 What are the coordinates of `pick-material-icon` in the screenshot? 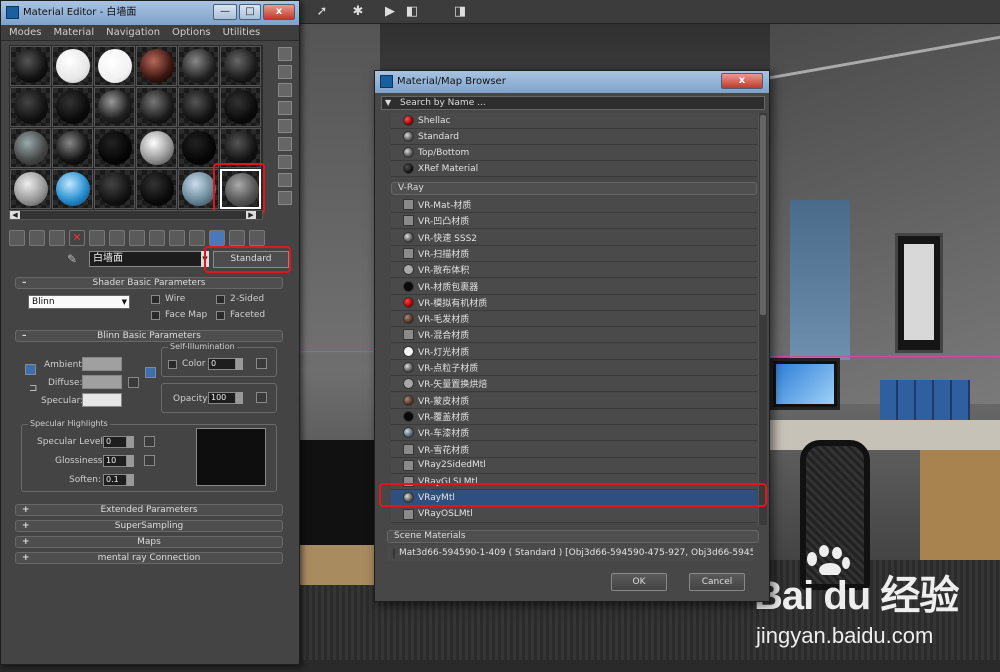 It's located at (257, 238).